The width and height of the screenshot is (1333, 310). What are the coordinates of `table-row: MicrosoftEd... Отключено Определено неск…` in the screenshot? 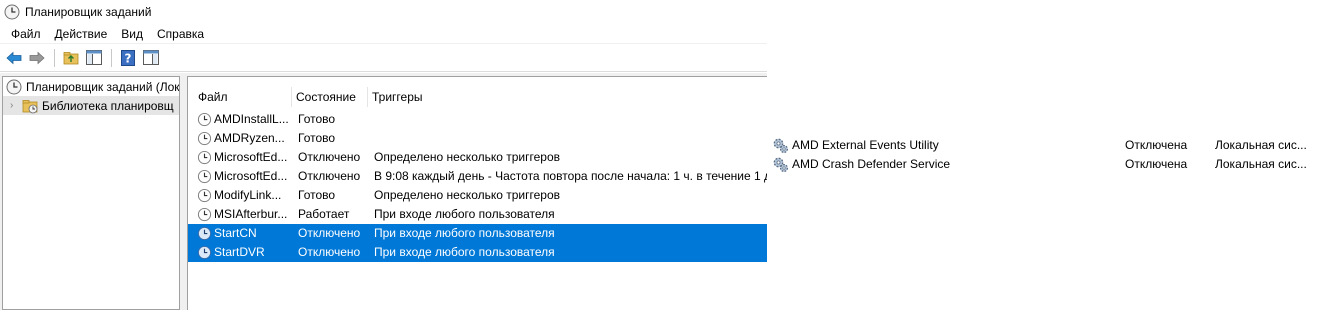 It's located at (477, 157).